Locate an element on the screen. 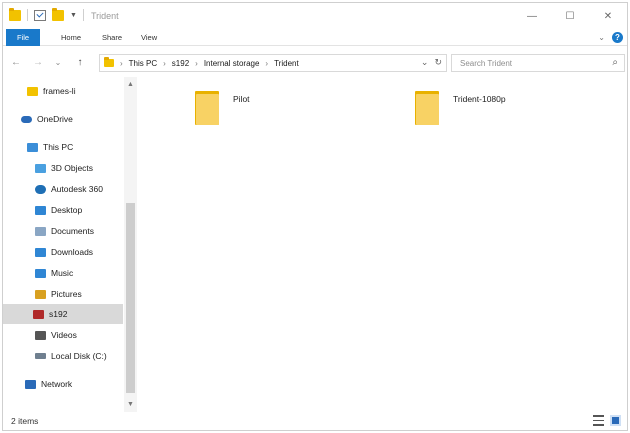  breadcrumb-s192: s192 is located at coordinates (180, 63).